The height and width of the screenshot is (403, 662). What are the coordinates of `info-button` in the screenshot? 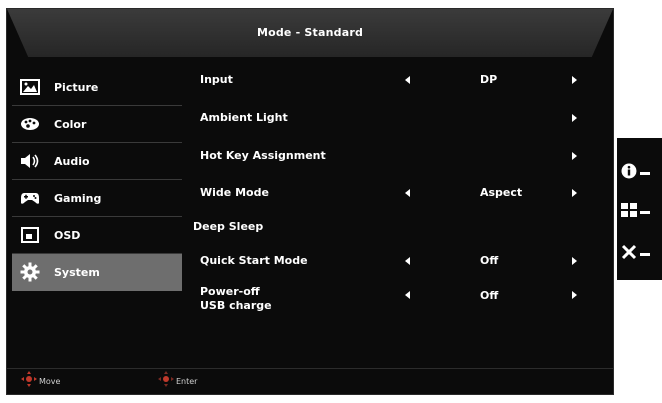 It's located at (640, 173).